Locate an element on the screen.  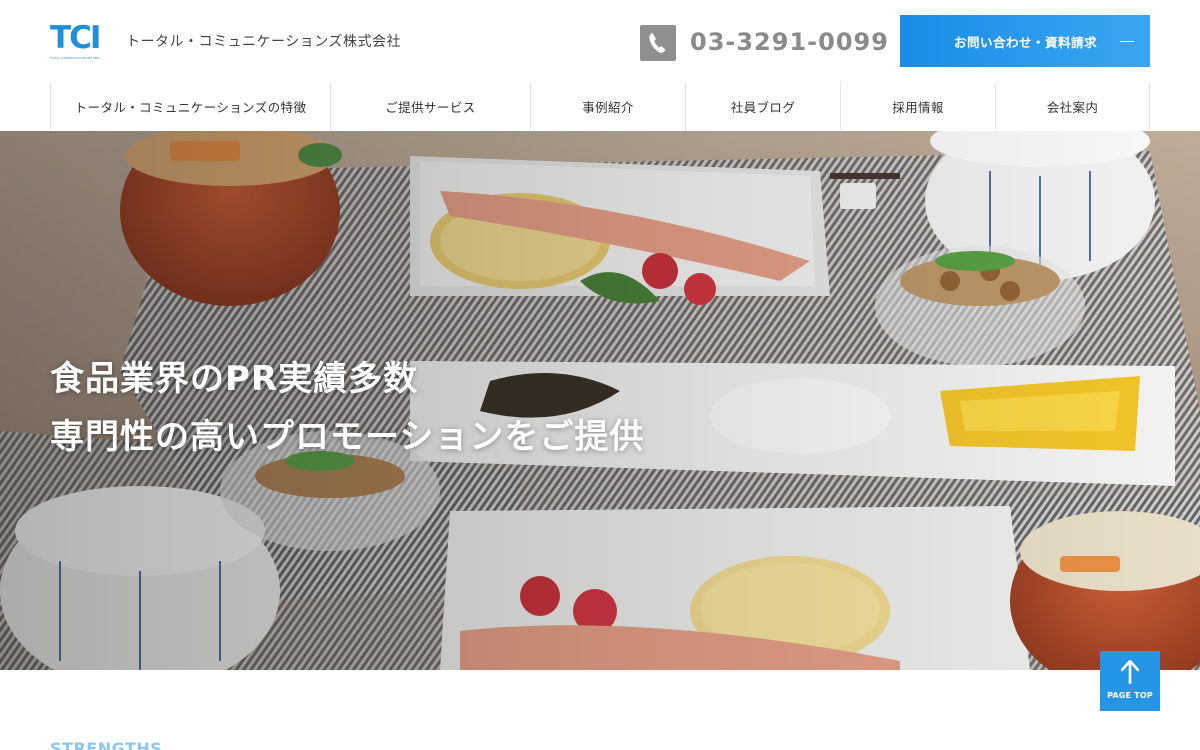
nav-item-services: ご提供サービス is located at coordinates (430, 106).